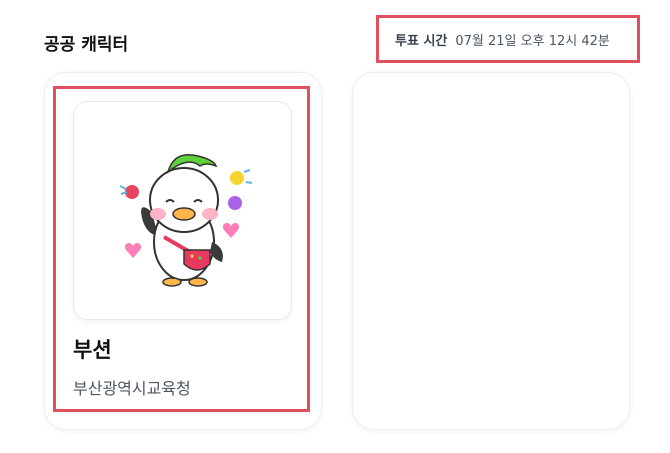 This screenshot has height=453, width=670. Describe the element at coordinates (532, 41) in the screenshot. I see `vote-time-value: 07월 21일 오후 12시 42분` at that location.